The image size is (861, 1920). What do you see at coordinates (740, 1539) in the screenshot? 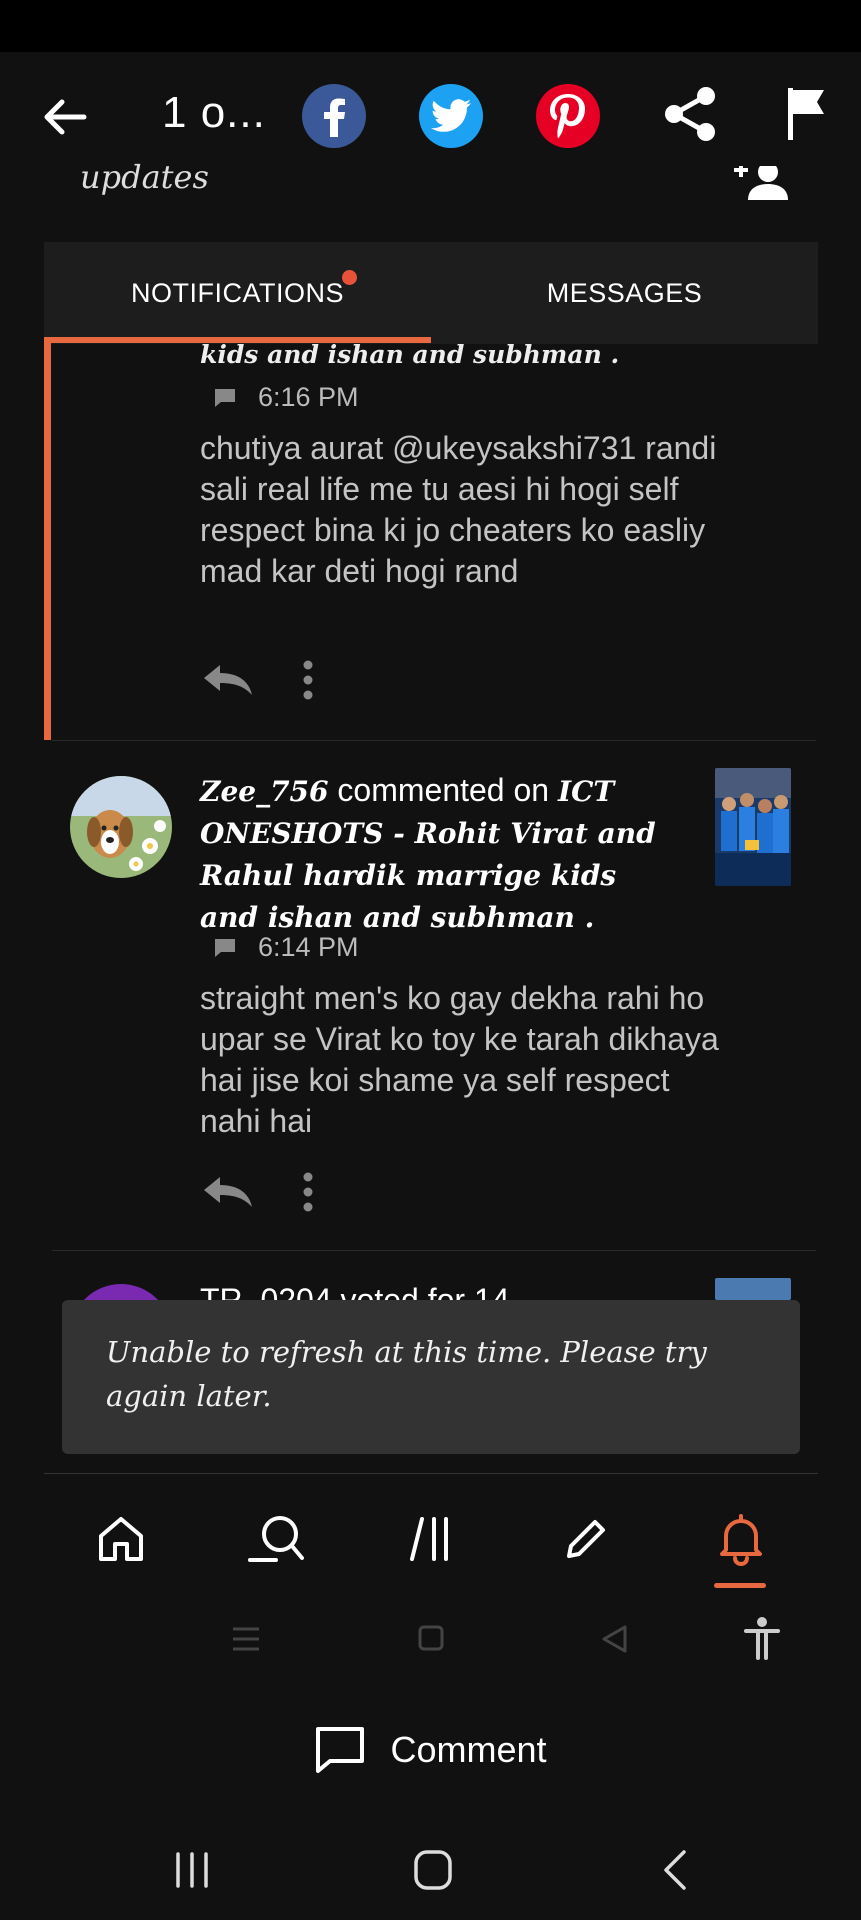
I see `bell-icon` at bounding box center [740, 1539].